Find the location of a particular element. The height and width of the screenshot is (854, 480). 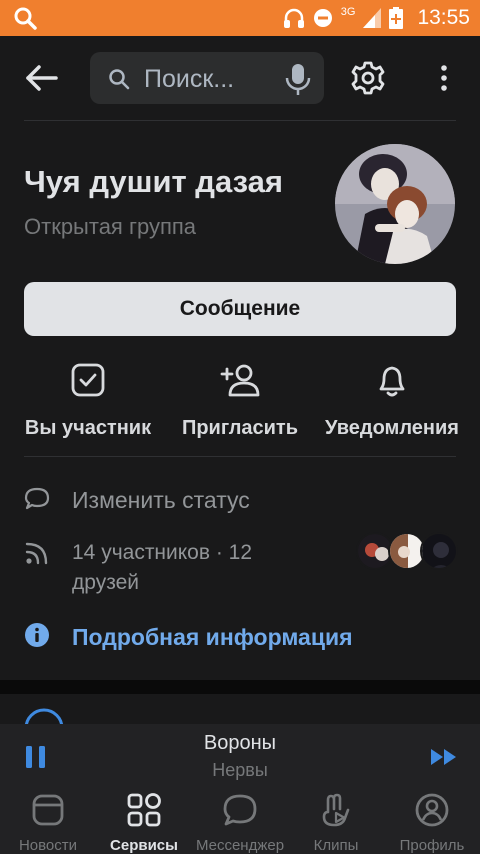

clock: 13:55 is located at coordinates (443, 17).